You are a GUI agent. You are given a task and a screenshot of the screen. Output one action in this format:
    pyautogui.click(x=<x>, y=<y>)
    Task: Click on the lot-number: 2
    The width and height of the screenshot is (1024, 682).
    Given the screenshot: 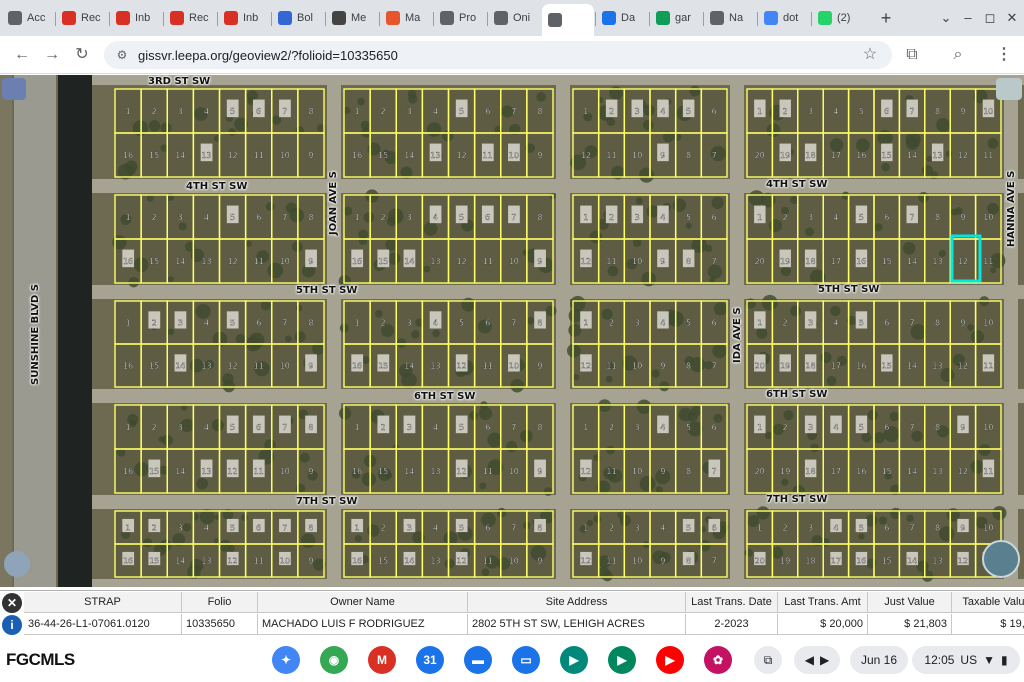 What is the action you would take?
    pyautogui.click(x=785, y=323)
    